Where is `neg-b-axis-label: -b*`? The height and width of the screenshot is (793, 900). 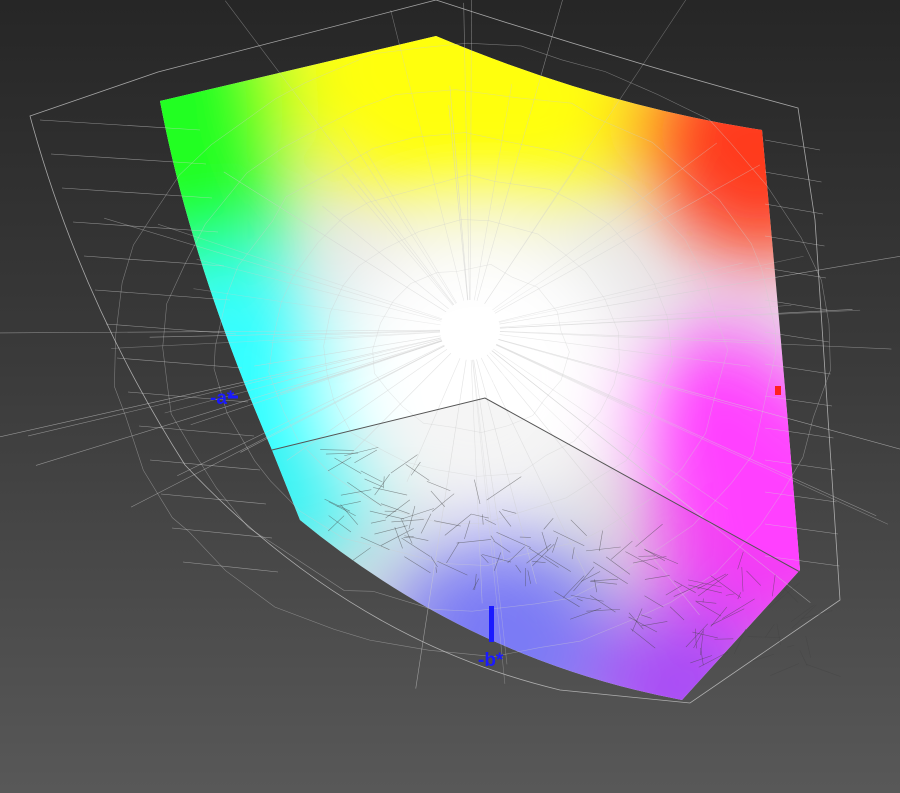
neg-b-axis-label: -b* is located at coordinates (491, 660).